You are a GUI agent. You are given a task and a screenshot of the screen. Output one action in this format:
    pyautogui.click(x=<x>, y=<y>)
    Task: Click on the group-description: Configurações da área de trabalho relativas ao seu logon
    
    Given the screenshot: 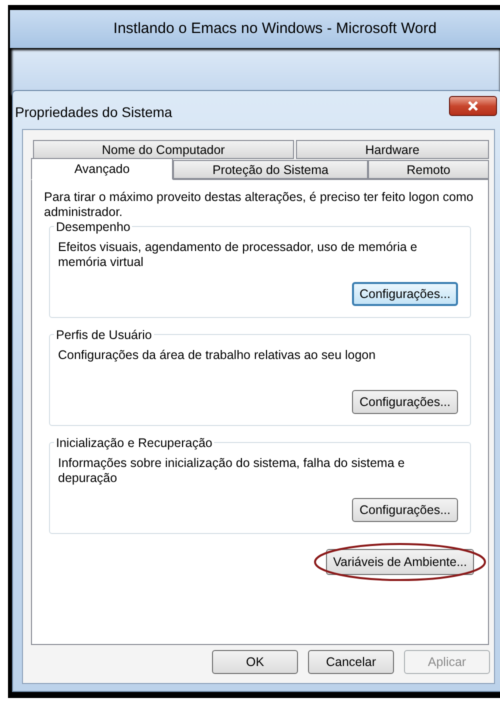 What is the action you would take?
    pyautogui.click(x=217, y=355)
    